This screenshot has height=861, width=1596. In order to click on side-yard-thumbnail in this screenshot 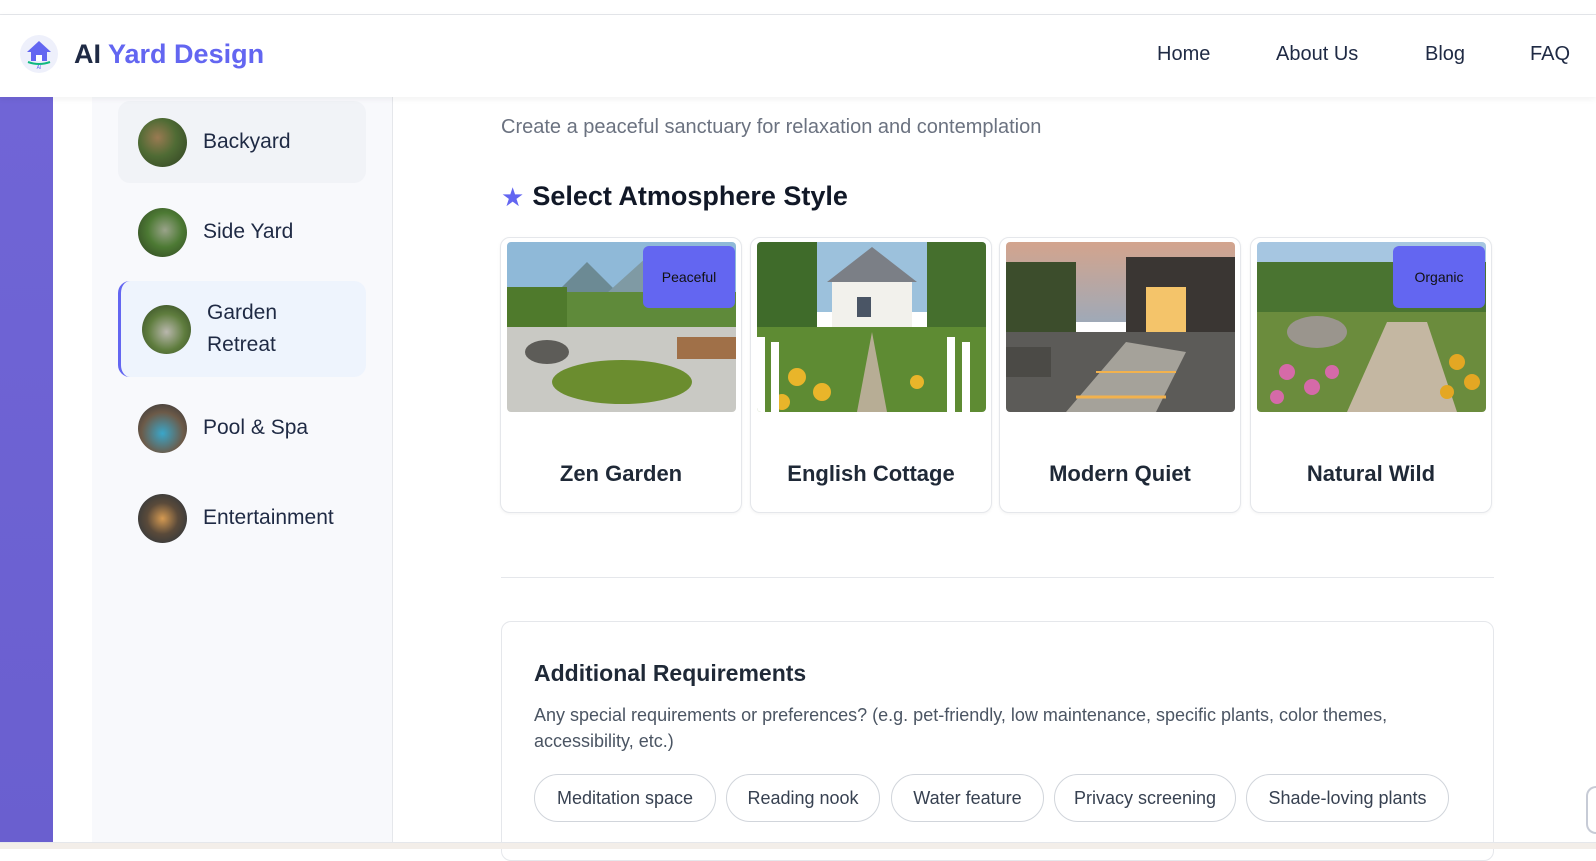, I will do `click(162, 232)`.